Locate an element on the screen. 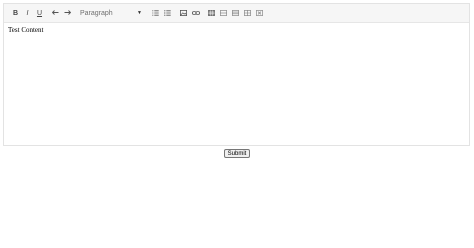 Image resolution: width=474 pixels, height=248 pixels. table-cell-button is located at coordinates (247, 13).